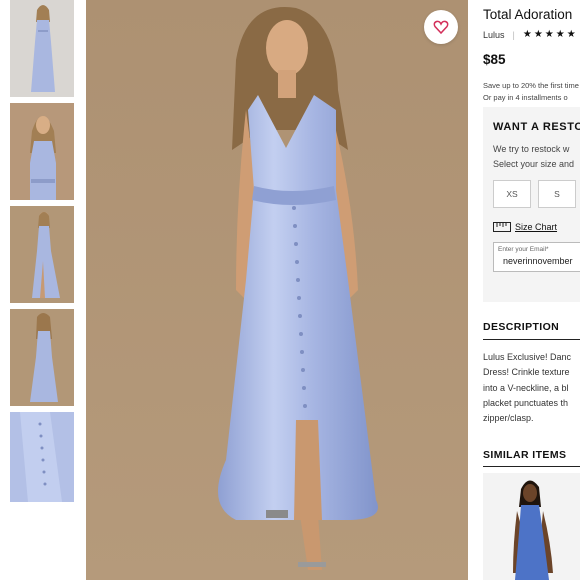  I want to click on wishlist-button, so click(441, 27).